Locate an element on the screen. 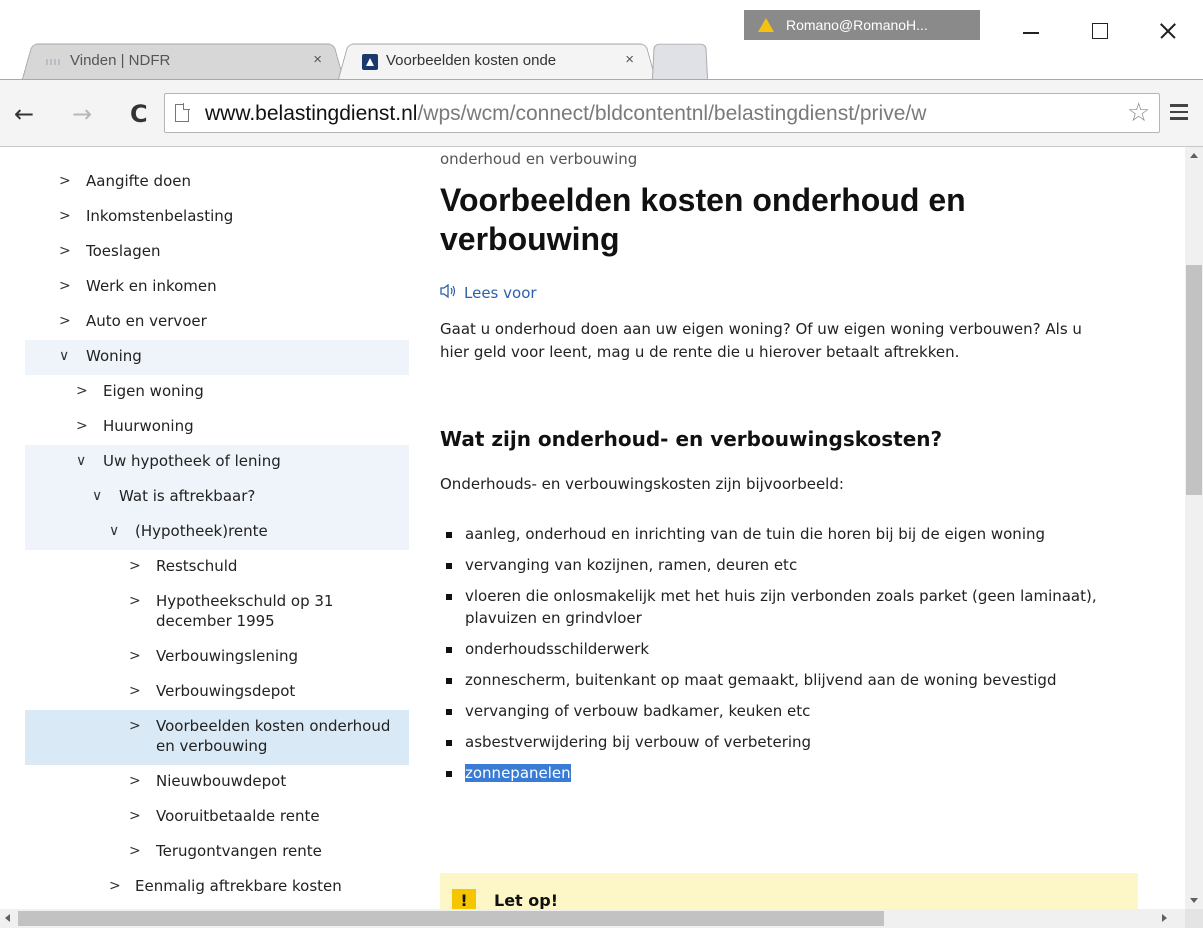 Image resolution: width=1203 pixels, height=928 pixels. sidebar-item: > Terugontvangen rente is located at coordinates (217, 852).